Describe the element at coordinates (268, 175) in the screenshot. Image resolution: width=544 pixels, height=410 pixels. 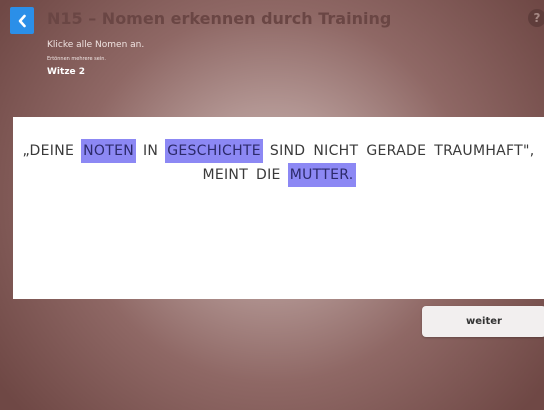
I see `word-token: DIE` at that location.